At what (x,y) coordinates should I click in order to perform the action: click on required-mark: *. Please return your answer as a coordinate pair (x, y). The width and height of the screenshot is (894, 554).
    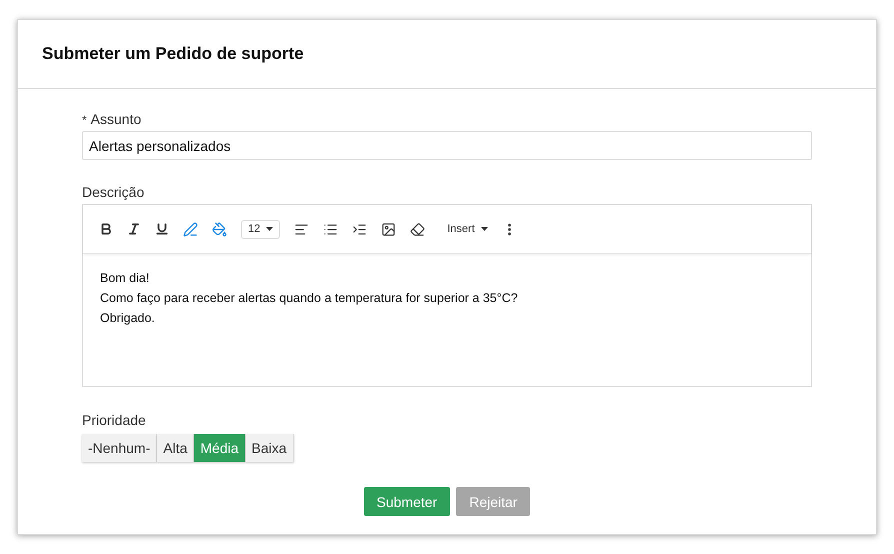
    Looking at the image, I should click on (84, 120).